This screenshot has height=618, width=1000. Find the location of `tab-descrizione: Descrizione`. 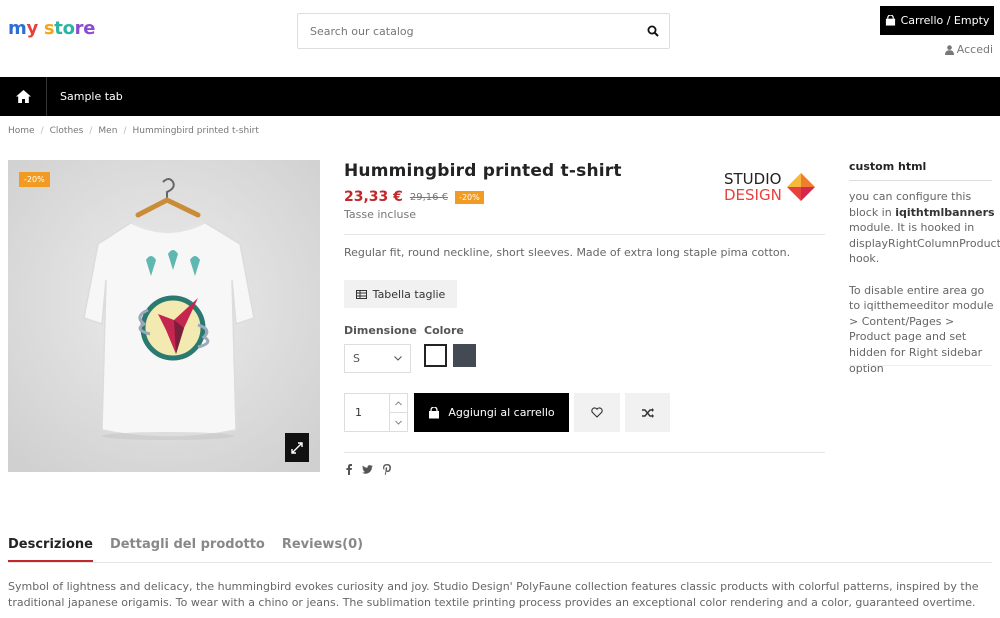

tab-descrizione: Descrizione is located at coordinates (50, 549).